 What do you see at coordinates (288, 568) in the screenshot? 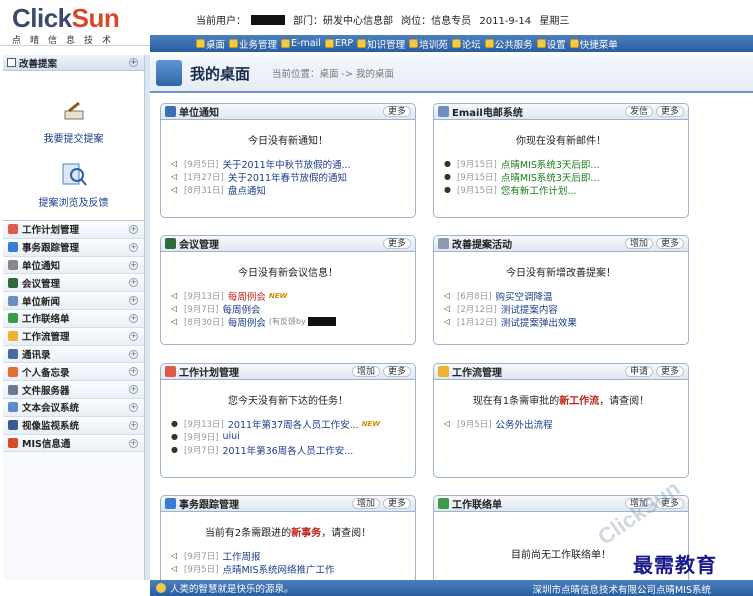
I see `list-item: ◁ [9月5日] 点晴MIS系统网络推广工作` at bounding box center [288, 568].